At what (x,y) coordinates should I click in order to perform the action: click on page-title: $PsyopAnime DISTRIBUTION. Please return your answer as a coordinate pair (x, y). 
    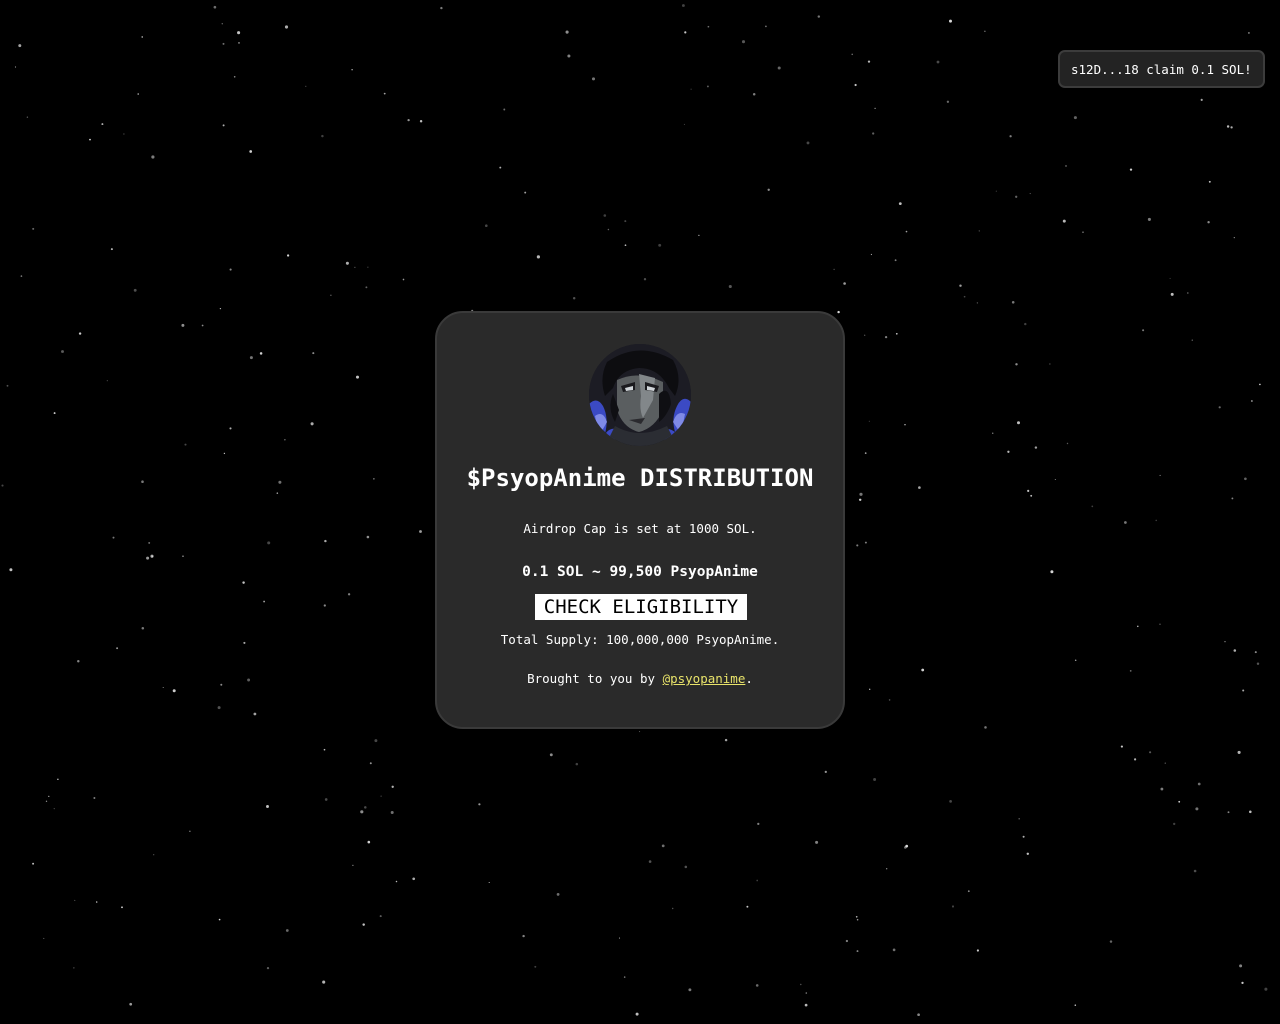
    Looking at the image, I should click on (640, 478).